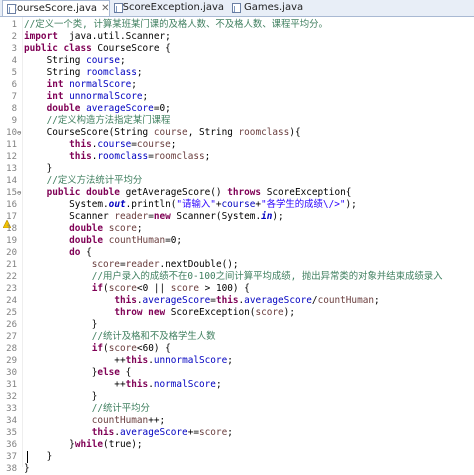 This screenshot has width=474, height=475. Describe the element at coordinates (11, 337) in the screenshot. I see `line-number: 27` at that location.